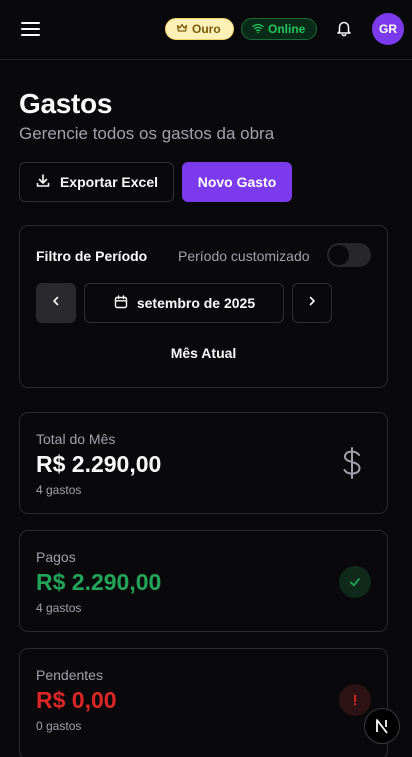 The image size is (412, 757). What do you see at coordinates (59, 726) in the screenshot?
I see `stat-count: 0 gastos` at bounding box center [59, 726].